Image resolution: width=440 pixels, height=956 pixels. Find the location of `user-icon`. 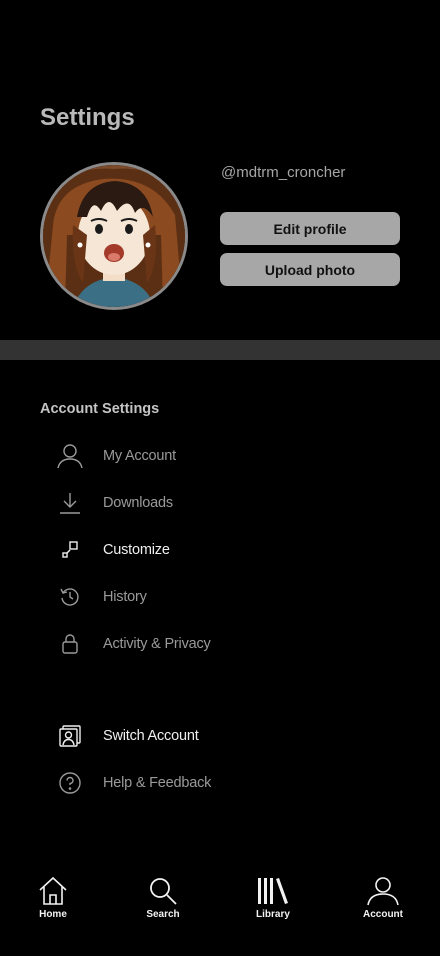

user-icon is located at coordinates (70, 456).